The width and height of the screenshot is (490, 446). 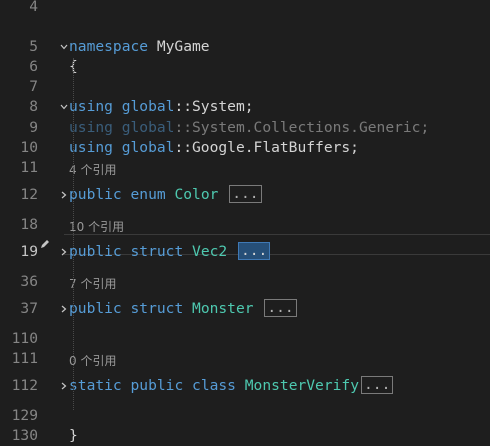 I want to click on line-number: 111, so click(x=24, y=358).